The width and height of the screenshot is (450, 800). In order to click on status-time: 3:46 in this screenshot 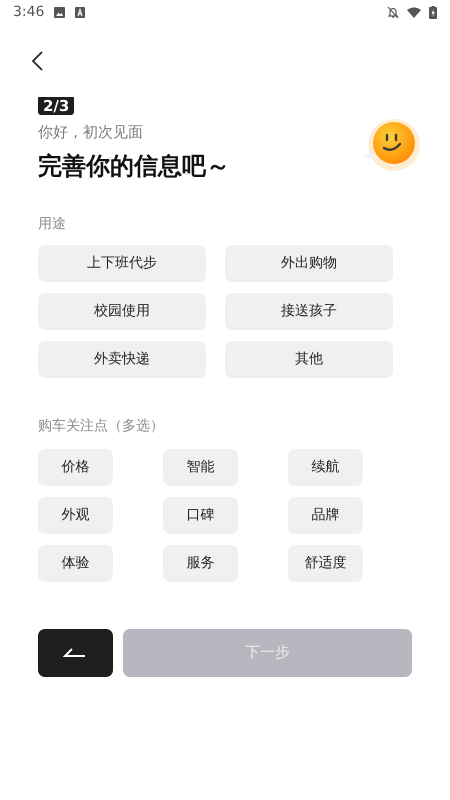, I will do `click(28, 12)`.